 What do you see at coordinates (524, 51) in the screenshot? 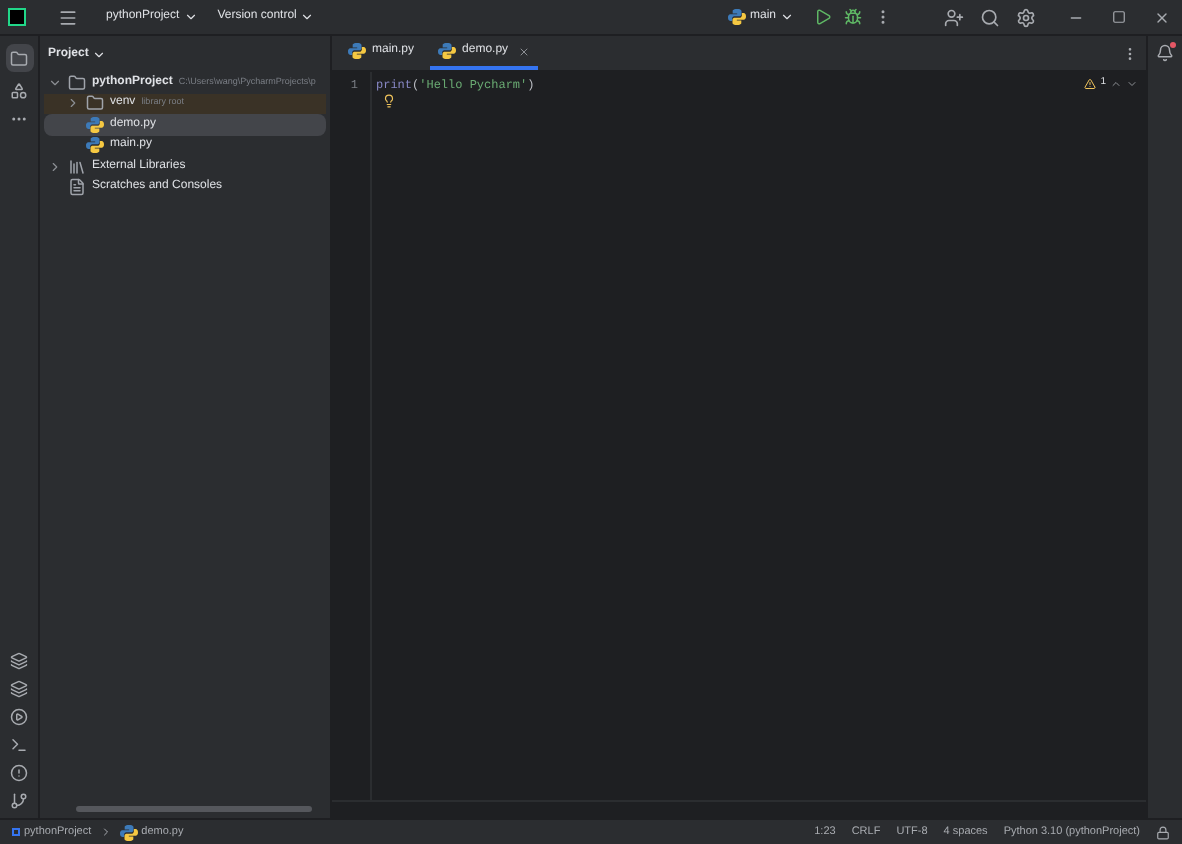
I see `close-tab-icon` at bounding box center [524, 51].